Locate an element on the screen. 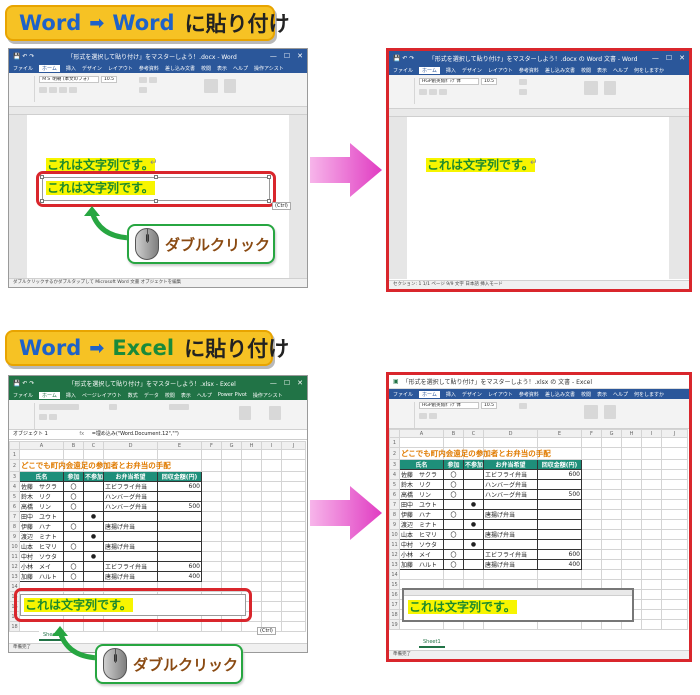 This screenshot has height=695, width=700. row-header: 12 is located at coordinates (394, 554).